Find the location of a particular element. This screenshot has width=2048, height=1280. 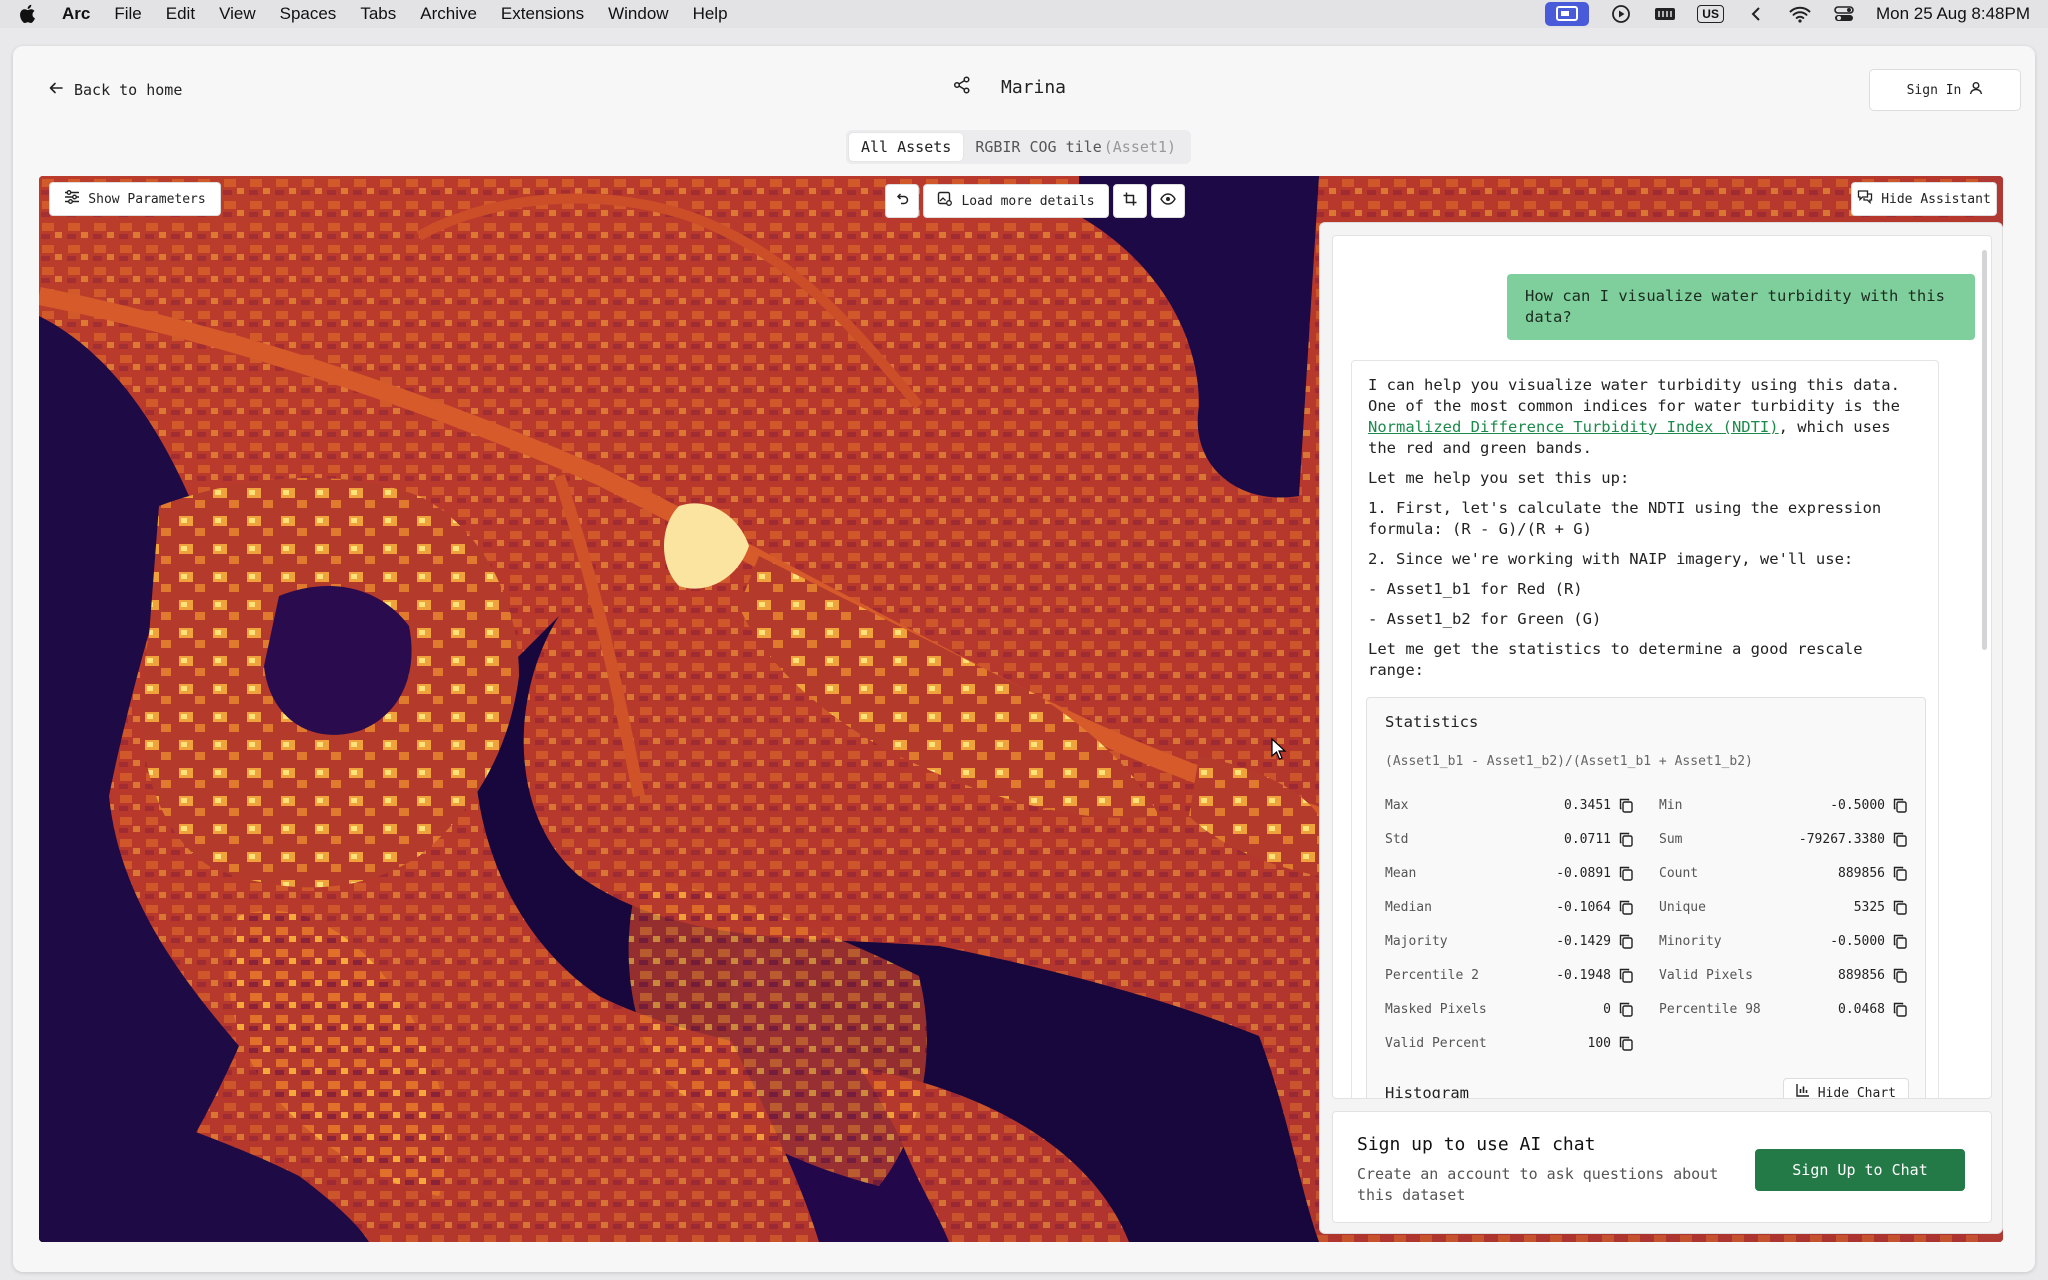

image-search-icon is located at coordinates (945, 201).